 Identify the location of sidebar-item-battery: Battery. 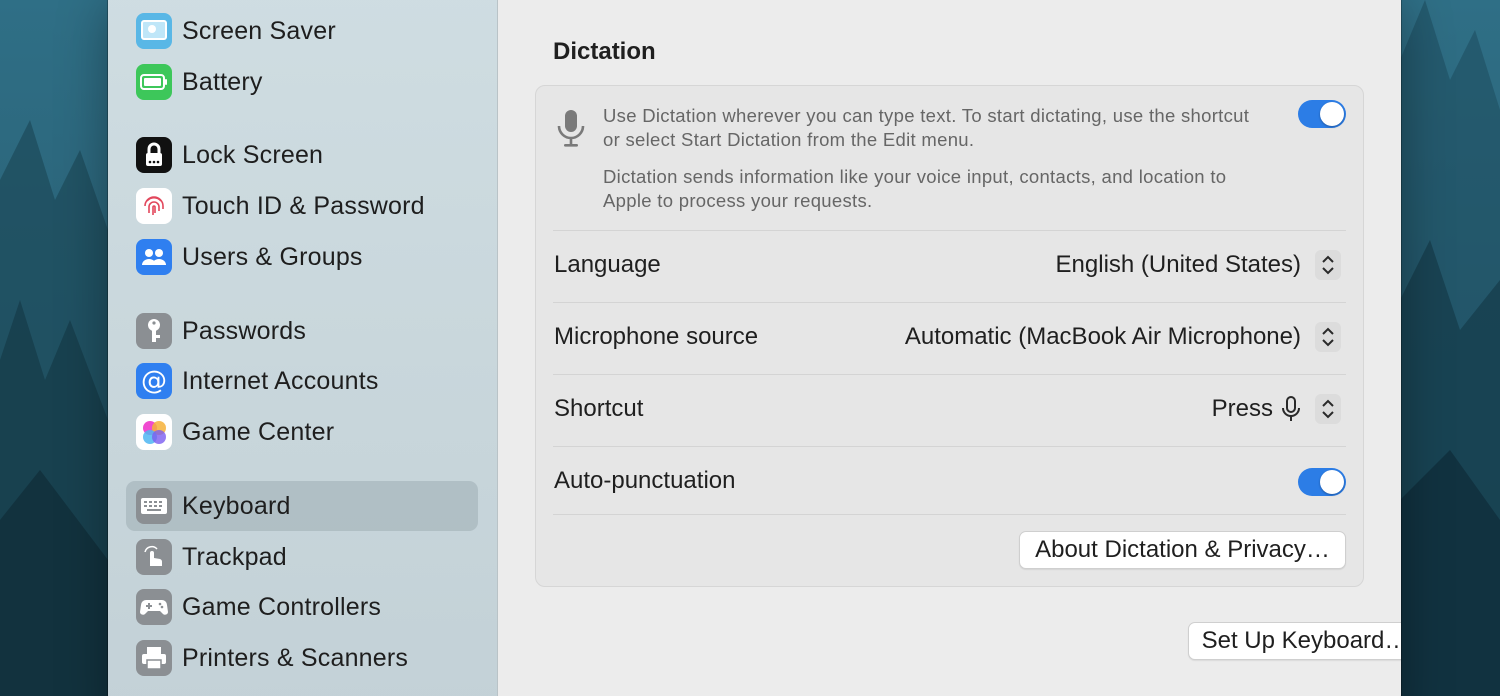
(302, 82).